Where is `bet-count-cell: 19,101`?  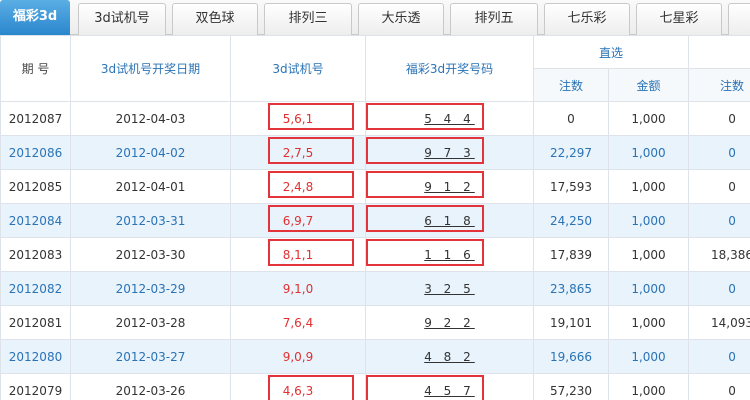
bet-count-cell: 19,101 is located at coordinates (571, 322).